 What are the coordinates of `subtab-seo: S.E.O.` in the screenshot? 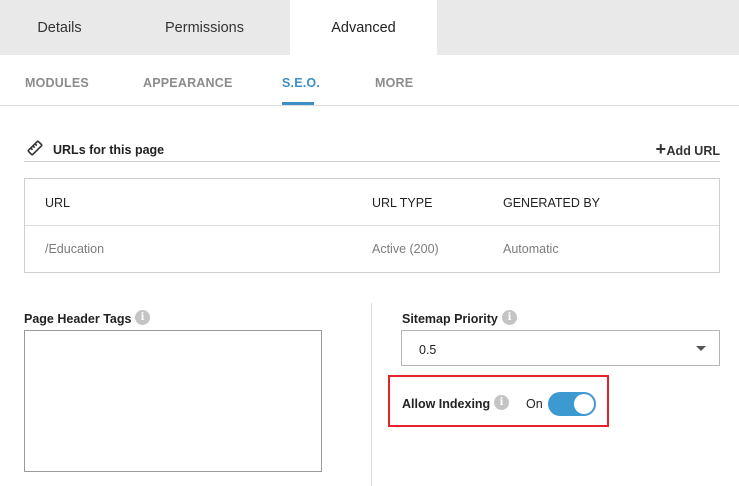 It's located at (301, 83).